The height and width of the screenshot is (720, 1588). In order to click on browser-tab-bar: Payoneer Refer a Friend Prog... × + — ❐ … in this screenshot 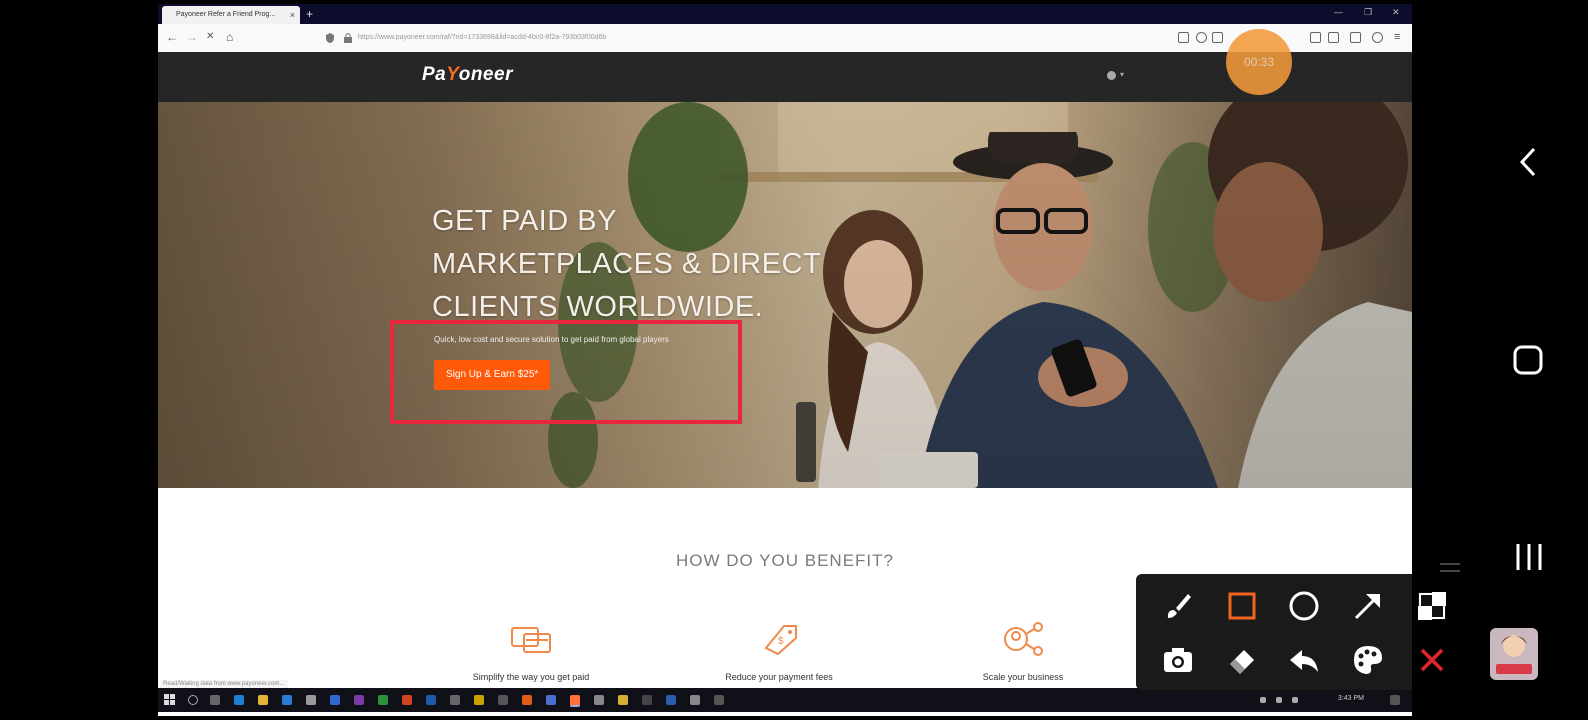, I will do `click(785, 14)`.